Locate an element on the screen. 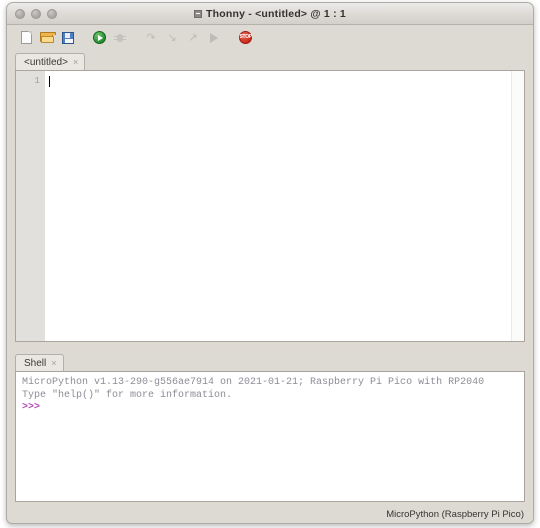  open-folder-icon is located at coordinates (48, 37).